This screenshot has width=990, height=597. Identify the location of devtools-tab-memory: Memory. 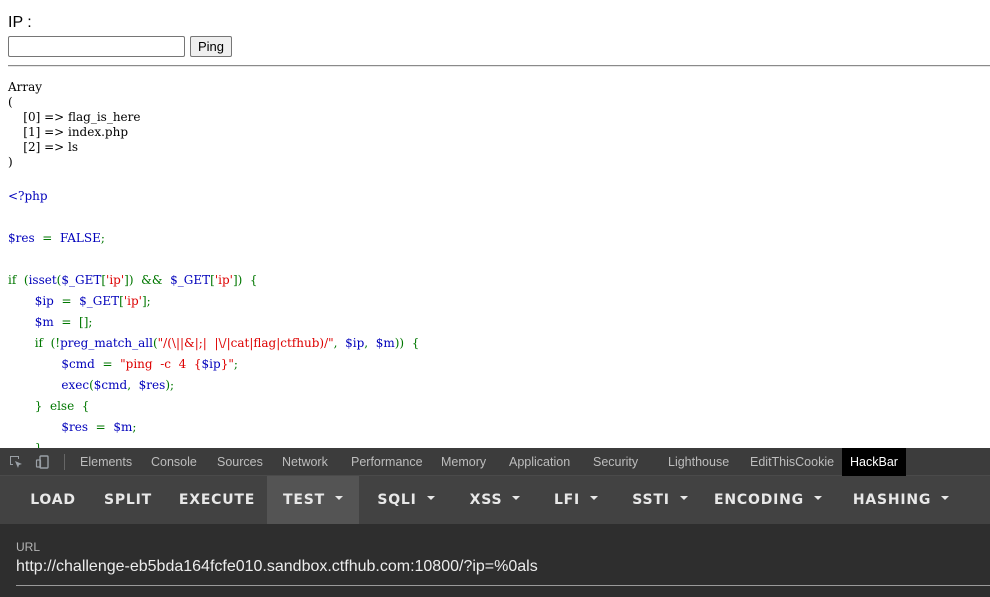
(463, 462).